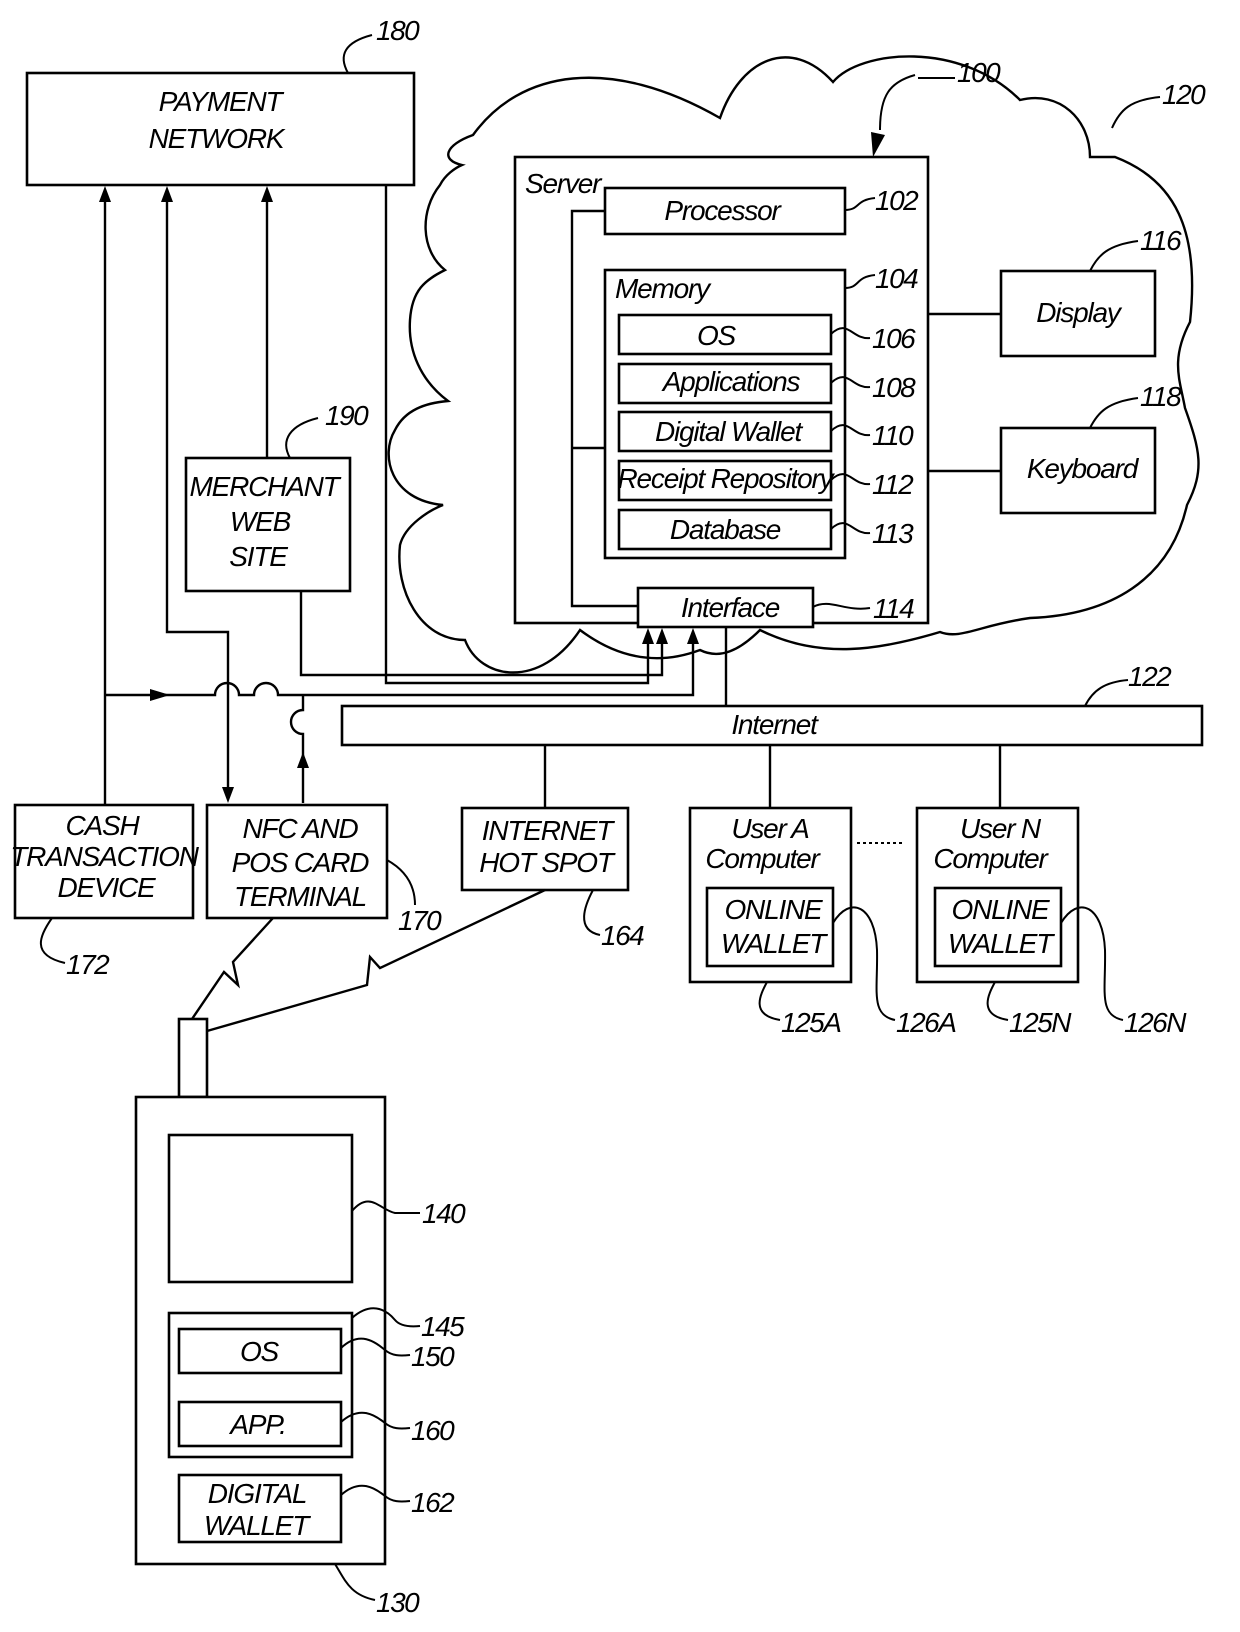 This screenshot has height=1632, width=1240. What do you see at coordinates (444, 1213) in the screenshot?
I see `ref-140: 140` at bounding box center [444, 1213].